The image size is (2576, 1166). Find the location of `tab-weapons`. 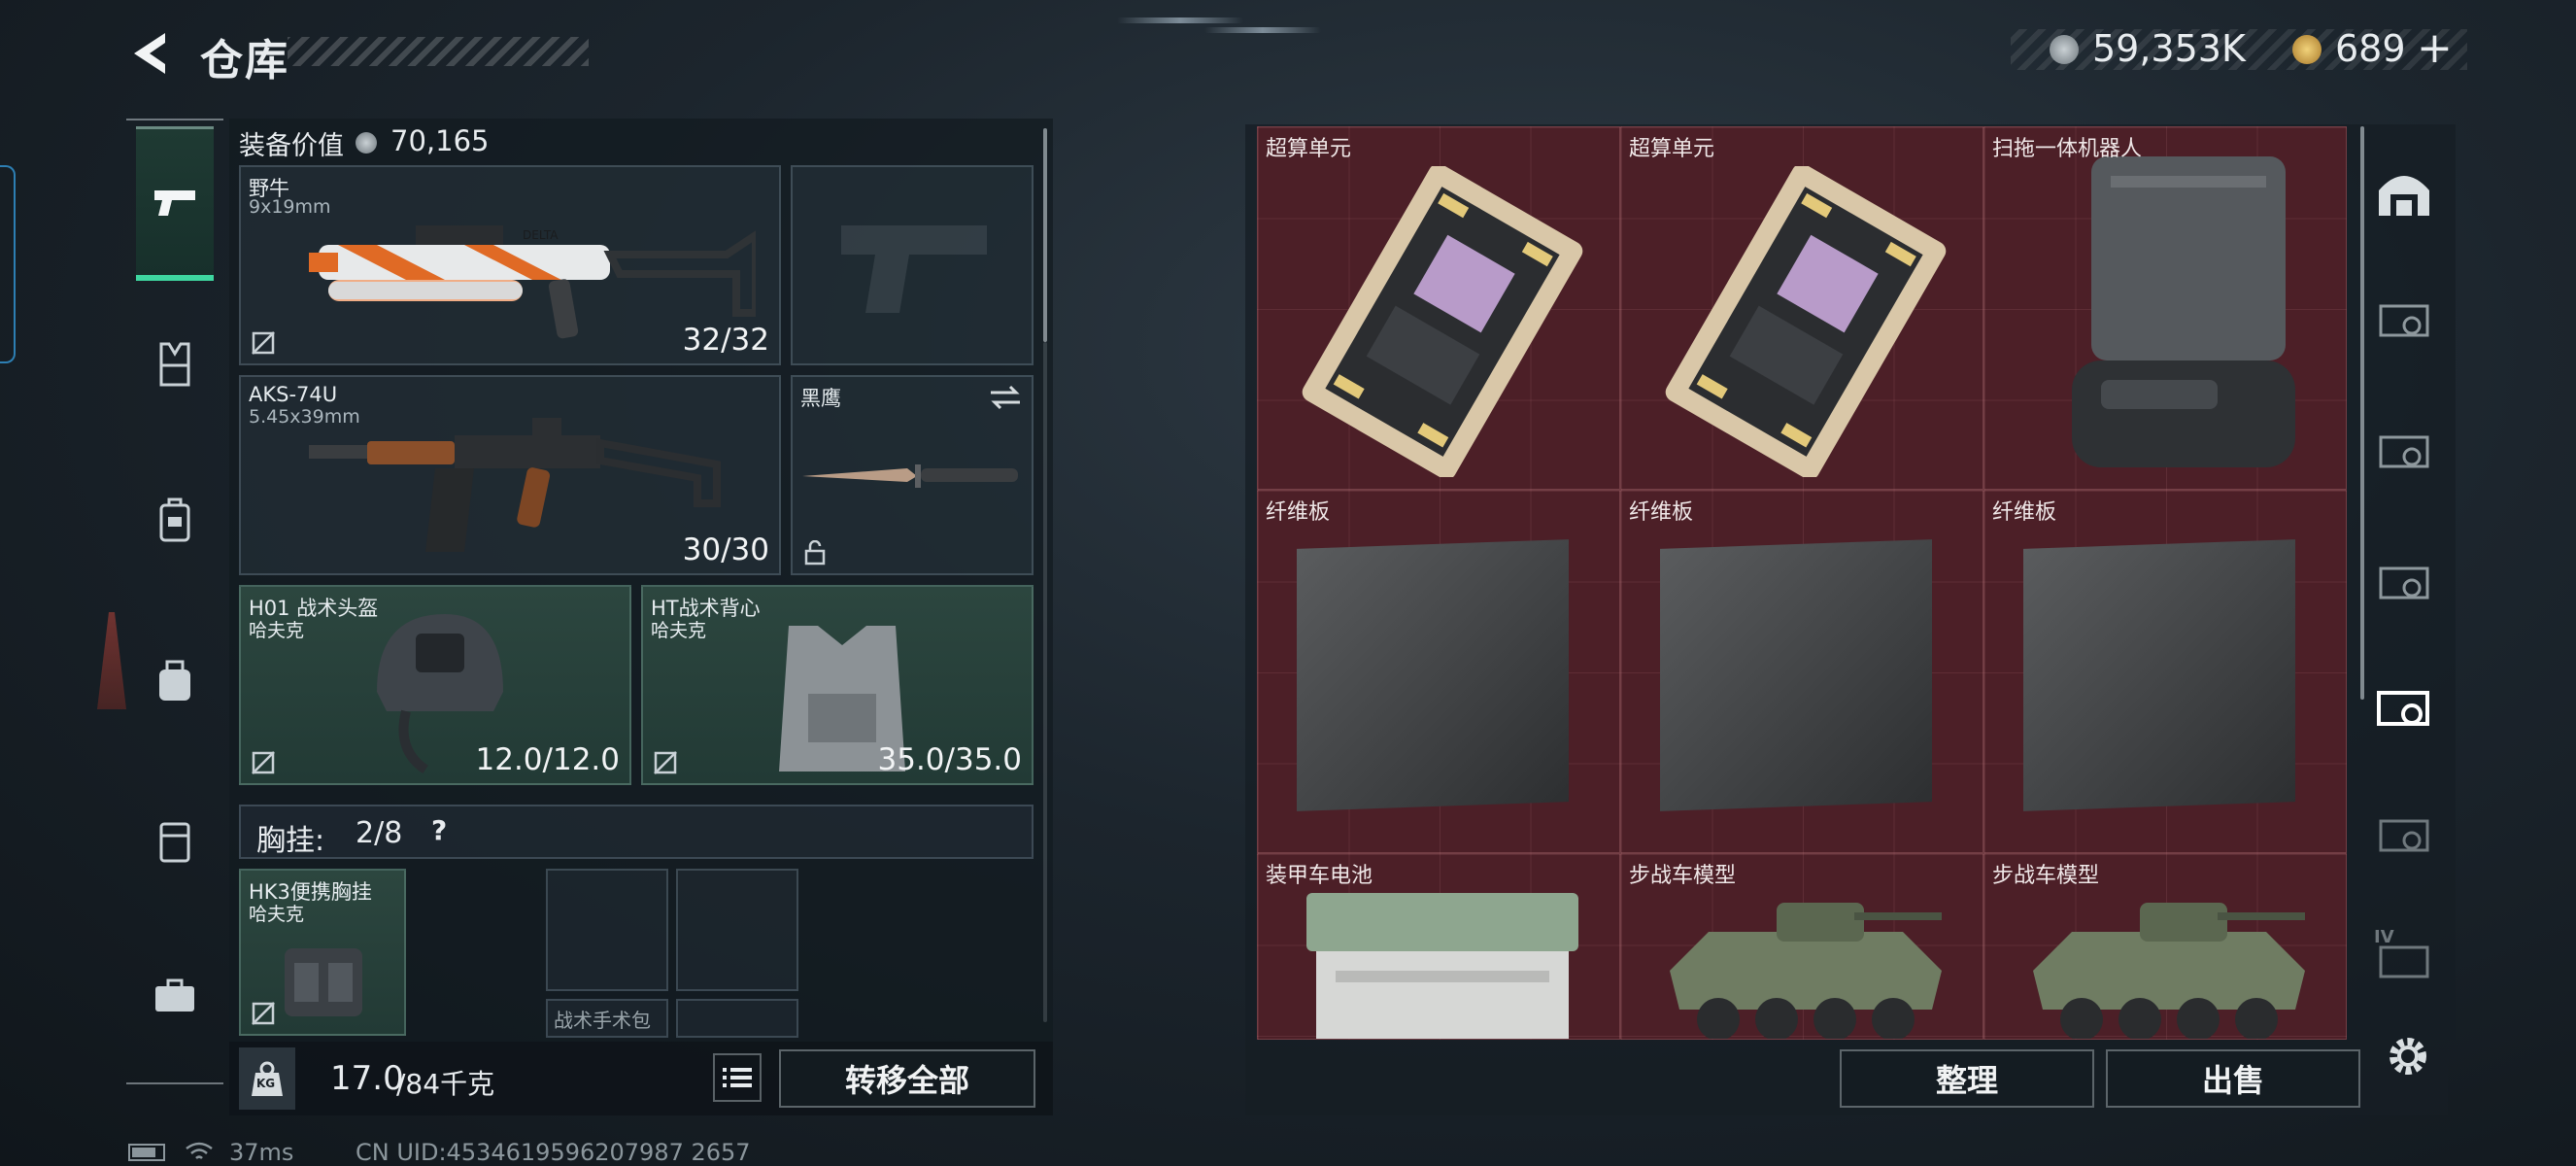

tab-weapons is located at coordinates (175, 203).